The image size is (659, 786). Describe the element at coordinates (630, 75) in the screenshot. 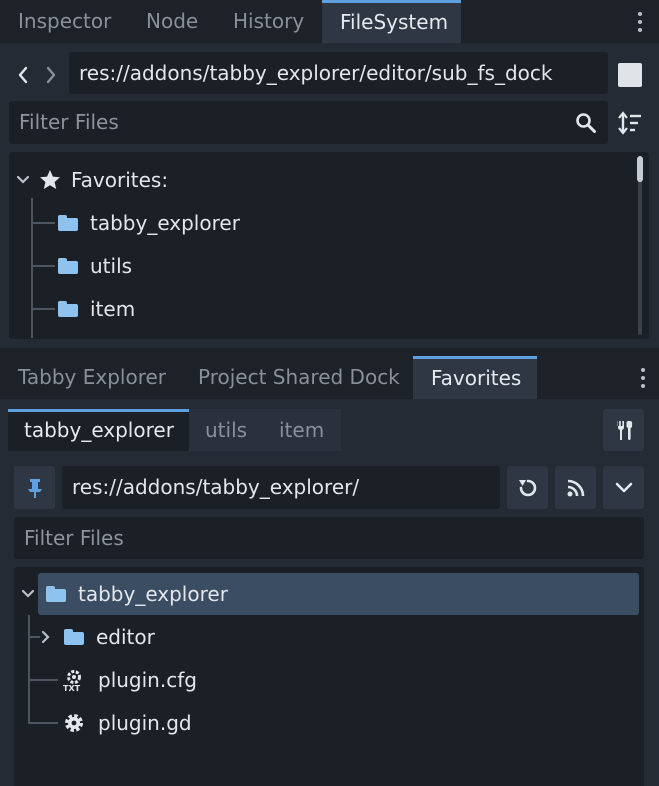

I see `toggle-square-button` at that location.